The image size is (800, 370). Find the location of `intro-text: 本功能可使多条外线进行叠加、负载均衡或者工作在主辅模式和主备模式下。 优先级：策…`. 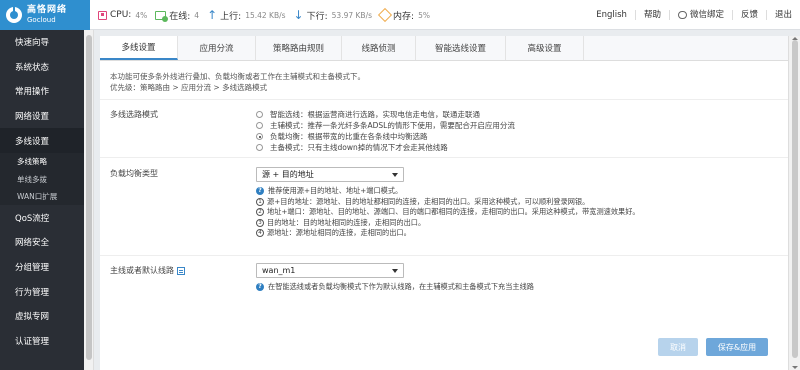

intro-text: 本功能可使多条外线进行叠加、负载均衡或者工作在主辅模式和主备模式下。 优先级：策… is located at coordinates (444, 80).